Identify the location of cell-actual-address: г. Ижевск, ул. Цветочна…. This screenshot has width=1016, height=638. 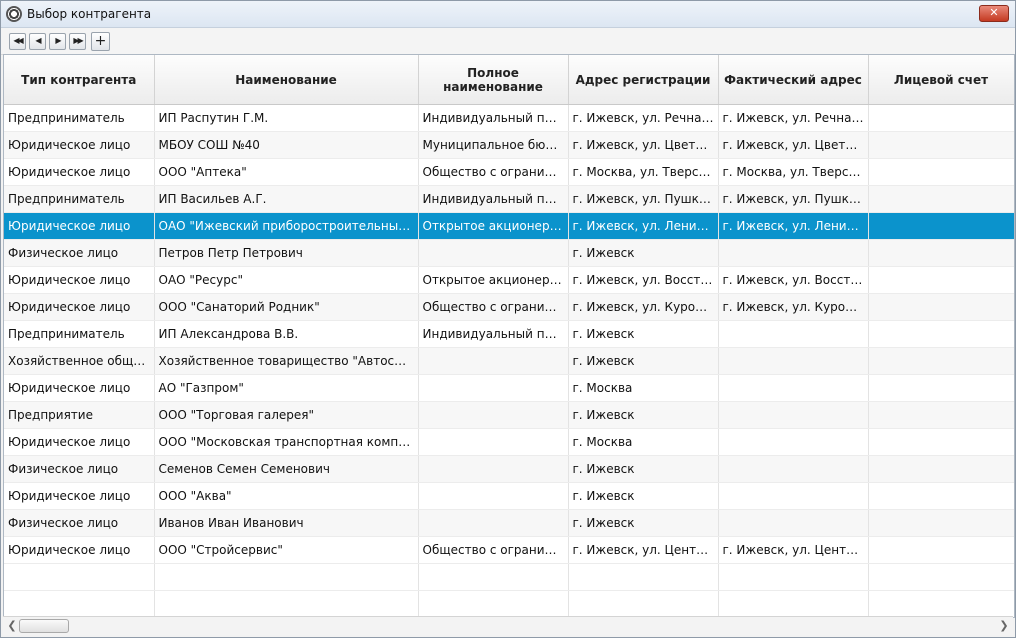
(793, 145).